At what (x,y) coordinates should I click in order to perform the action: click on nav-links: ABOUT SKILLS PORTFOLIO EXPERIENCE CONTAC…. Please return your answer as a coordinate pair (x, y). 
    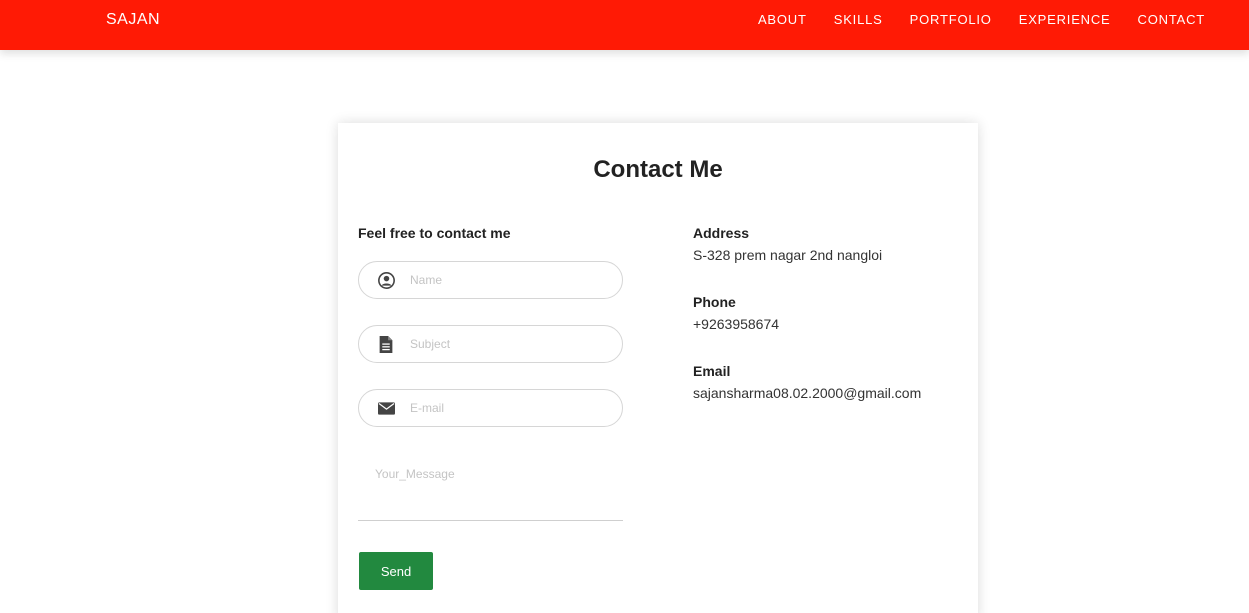
    Looking at the image, I should click on (981, 19).